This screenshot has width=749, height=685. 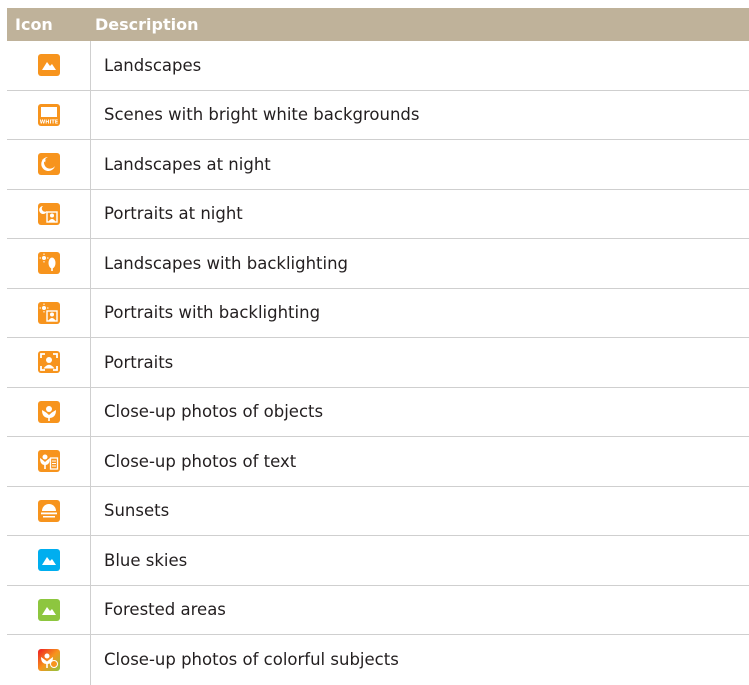 I want to click on portrait-icon, so click(x=48, y=362).